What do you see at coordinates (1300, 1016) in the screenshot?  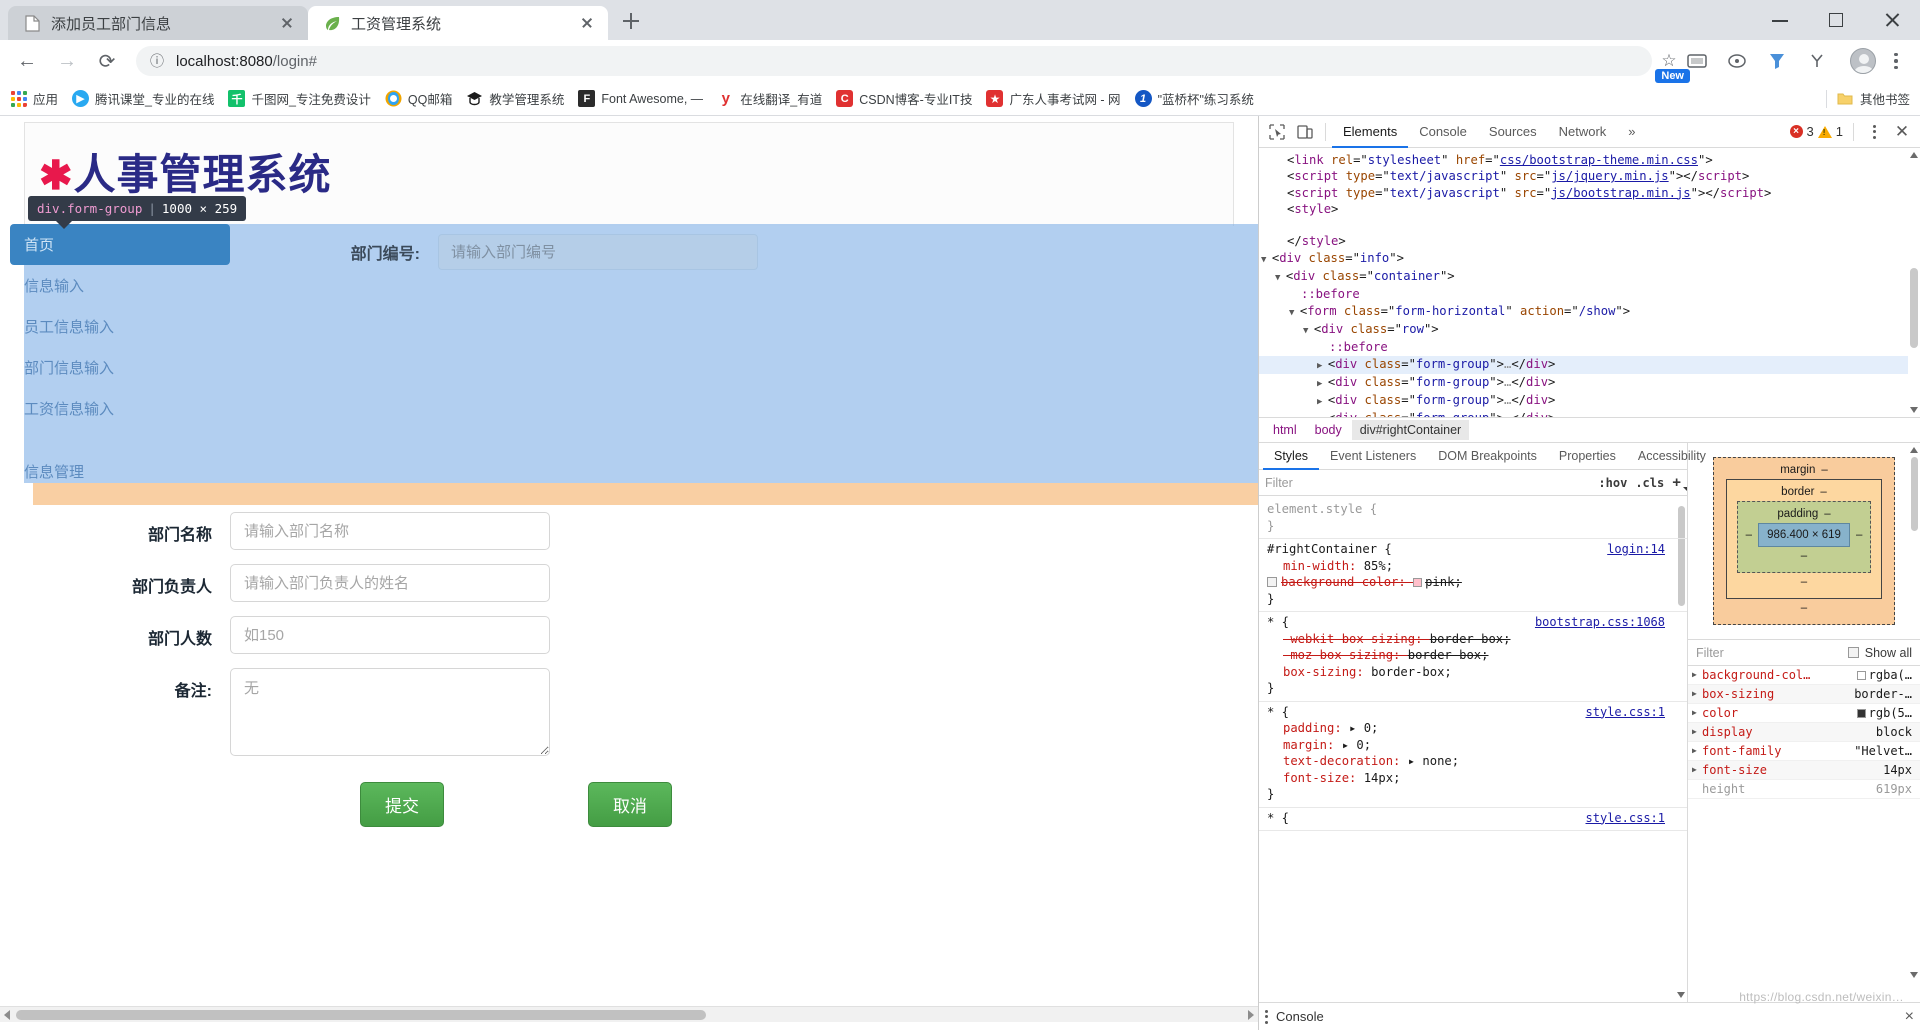 I see `console-drawer-label: Console` at bounding box center [1300, 1016].